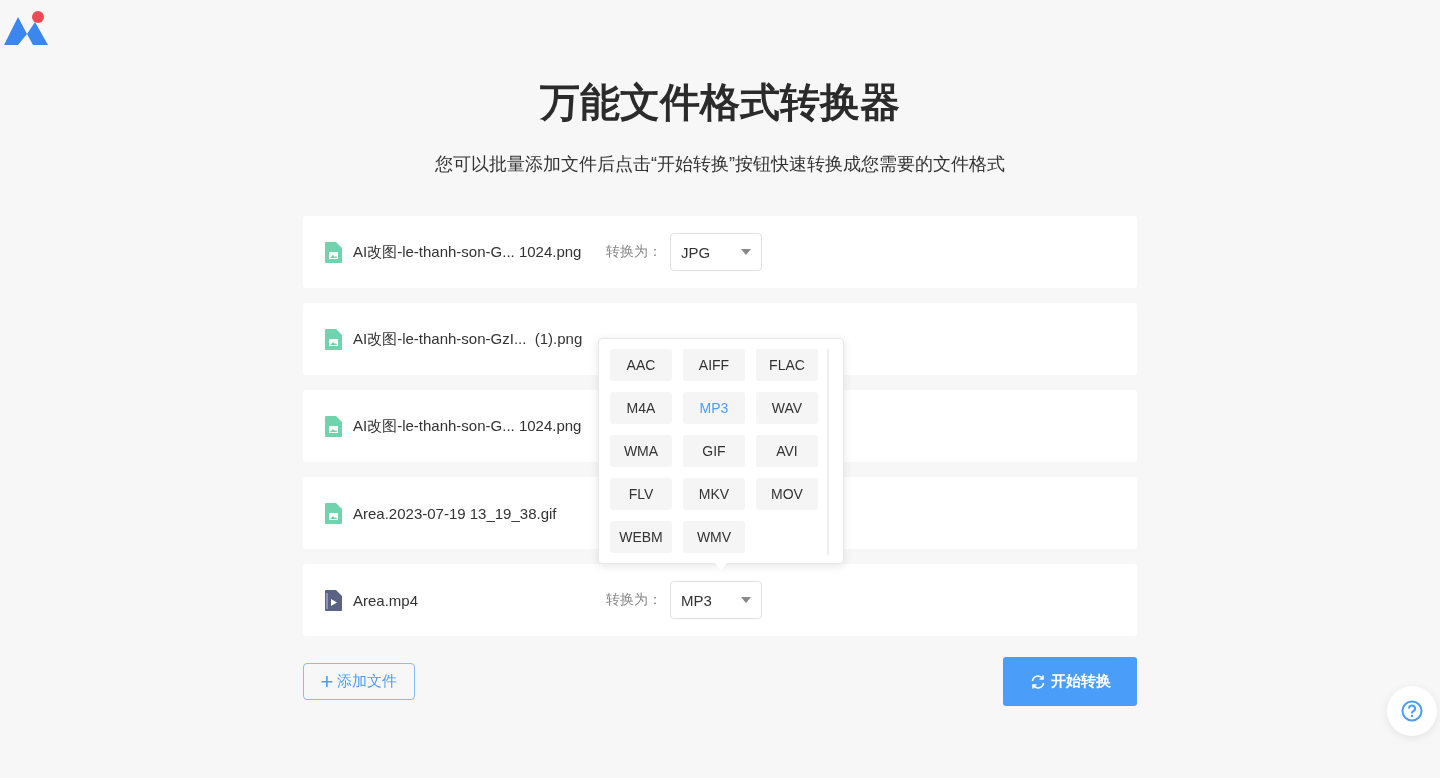 The image size is (1440, 778). What do you see at coordinates (468, 339) in the screenshot?
I see `file-name: AI改图-le-thanh-son-GzI... (1).png` at bounding box center [468, 339].